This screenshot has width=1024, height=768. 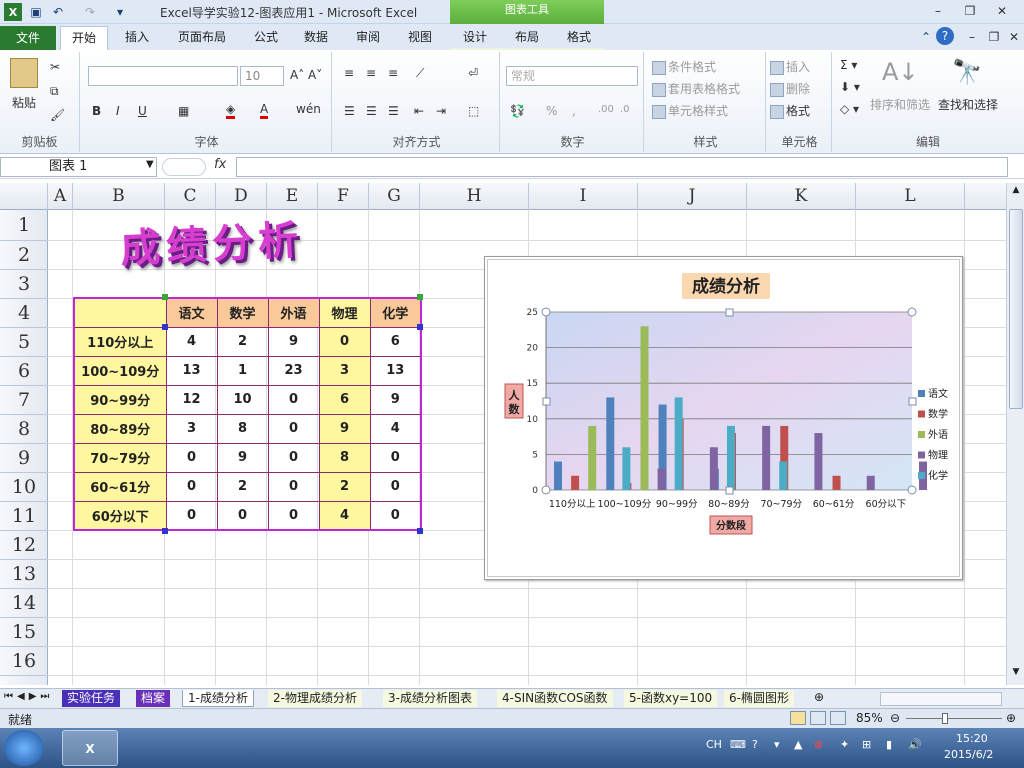 What do you see at coordinates (801, 196) in the screenshot?
I see `column-header: K` at bounding box center [801, 196].